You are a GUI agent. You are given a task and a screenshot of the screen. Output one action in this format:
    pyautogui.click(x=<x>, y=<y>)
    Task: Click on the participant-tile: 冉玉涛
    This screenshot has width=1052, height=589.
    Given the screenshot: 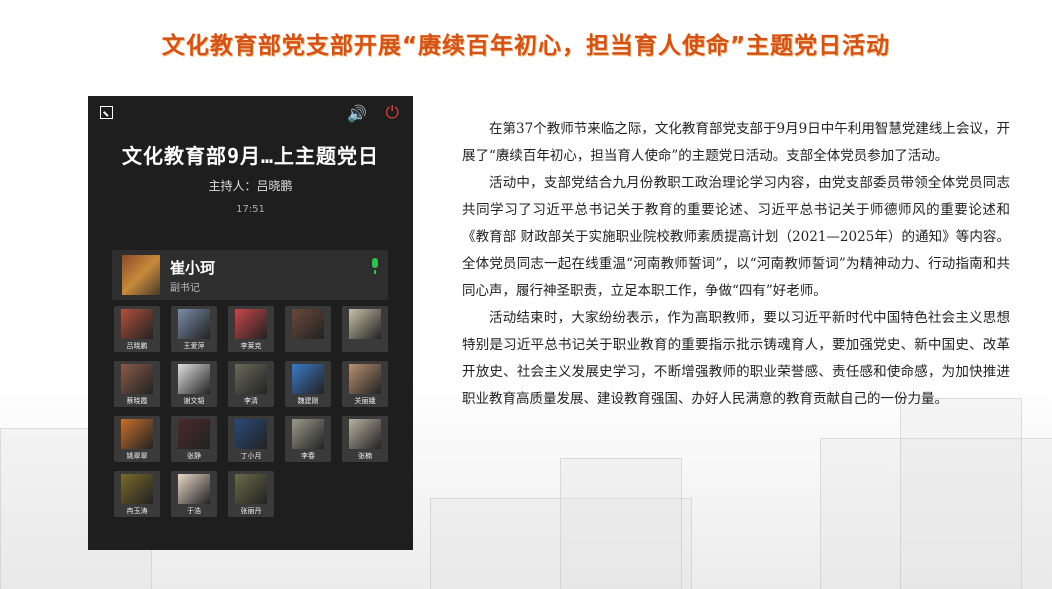 What is the action you would take?
    pyautogui.click(x=137, y=494)
    